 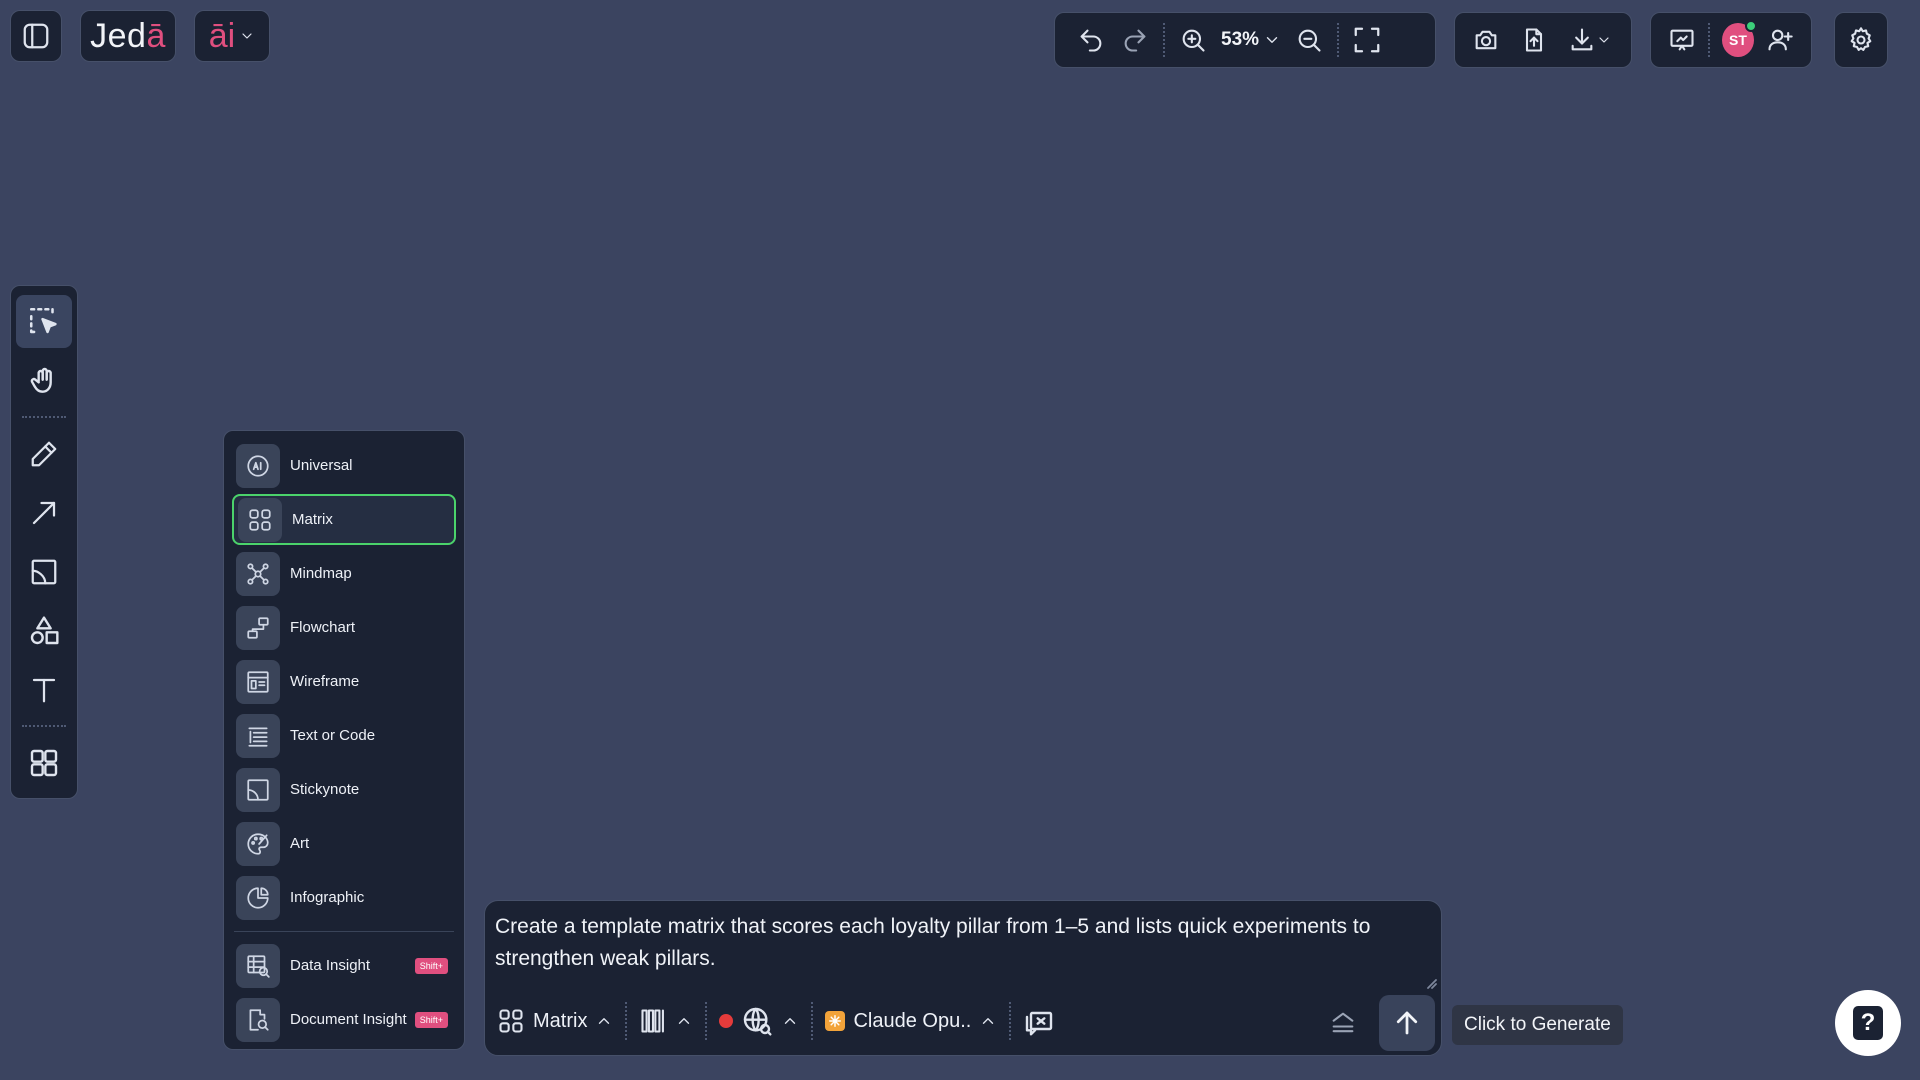 What do you see at coordinates (258, 789) in the screenshot?
I see `stickynote-icon` at bounding box center [258, 789].